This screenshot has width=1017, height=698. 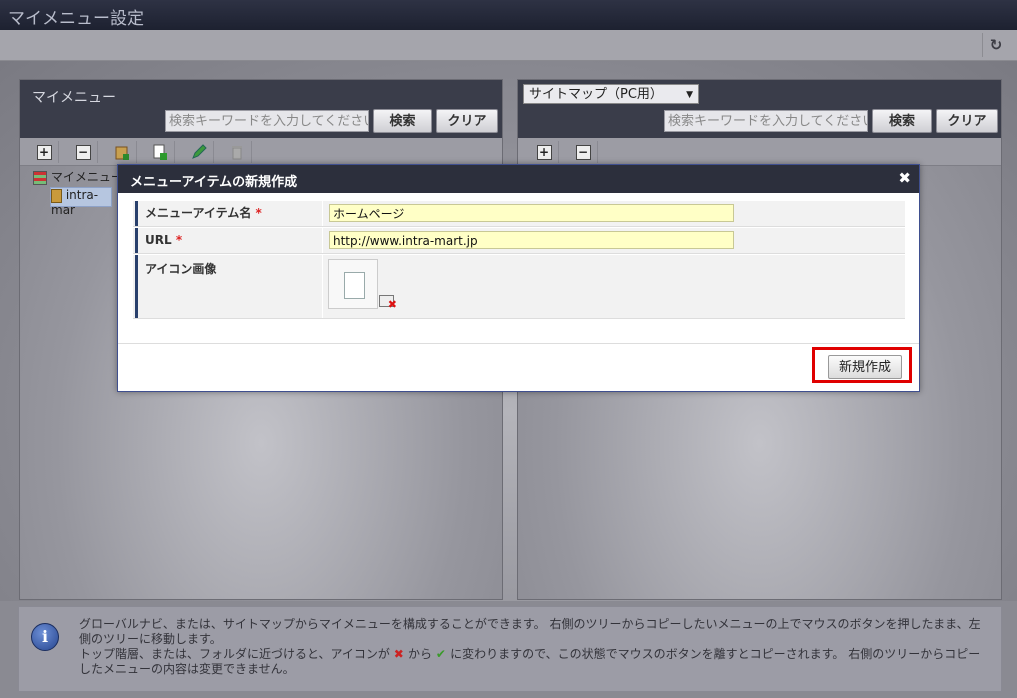 I want to click on sitemap-select: サイトマップ（PC用） ▼, so click(x=611, y=94).